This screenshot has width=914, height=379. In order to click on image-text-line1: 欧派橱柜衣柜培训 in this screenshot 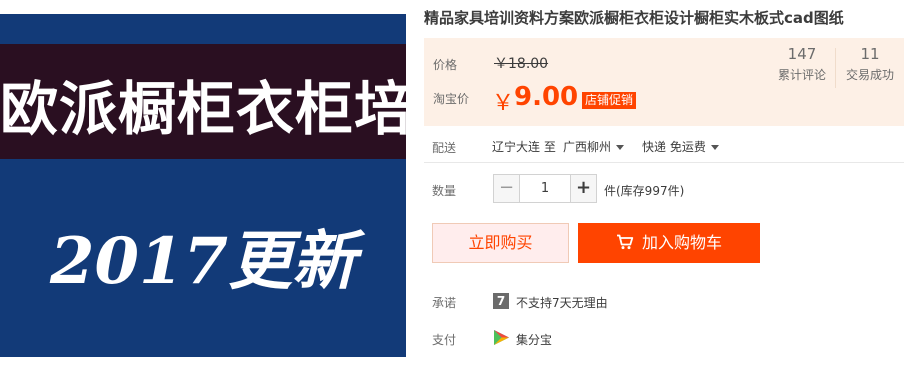, I will do `click(236, 109)`.